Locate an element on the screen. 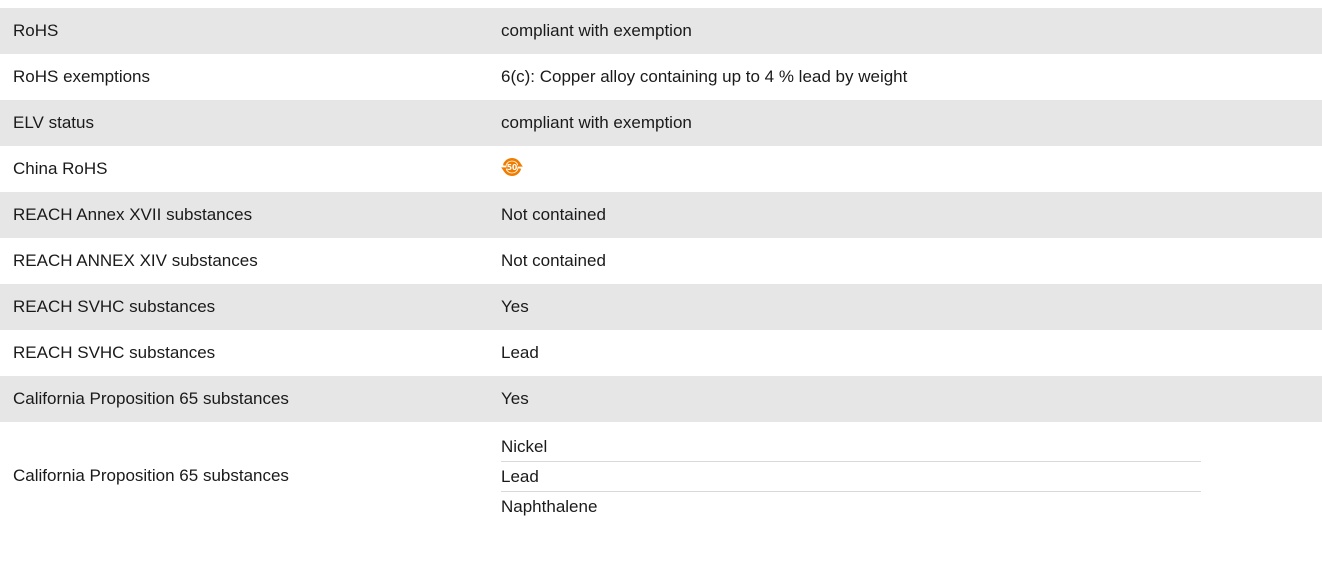  row-label: REACH ANNEX XIV substances is located at coordinates (245, 261).